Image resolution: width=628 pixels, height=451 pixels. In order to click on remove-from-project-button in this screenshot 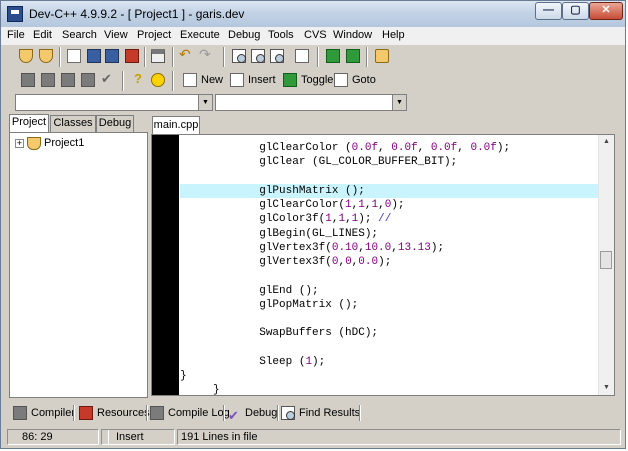, I will do `click(353, 56)`.